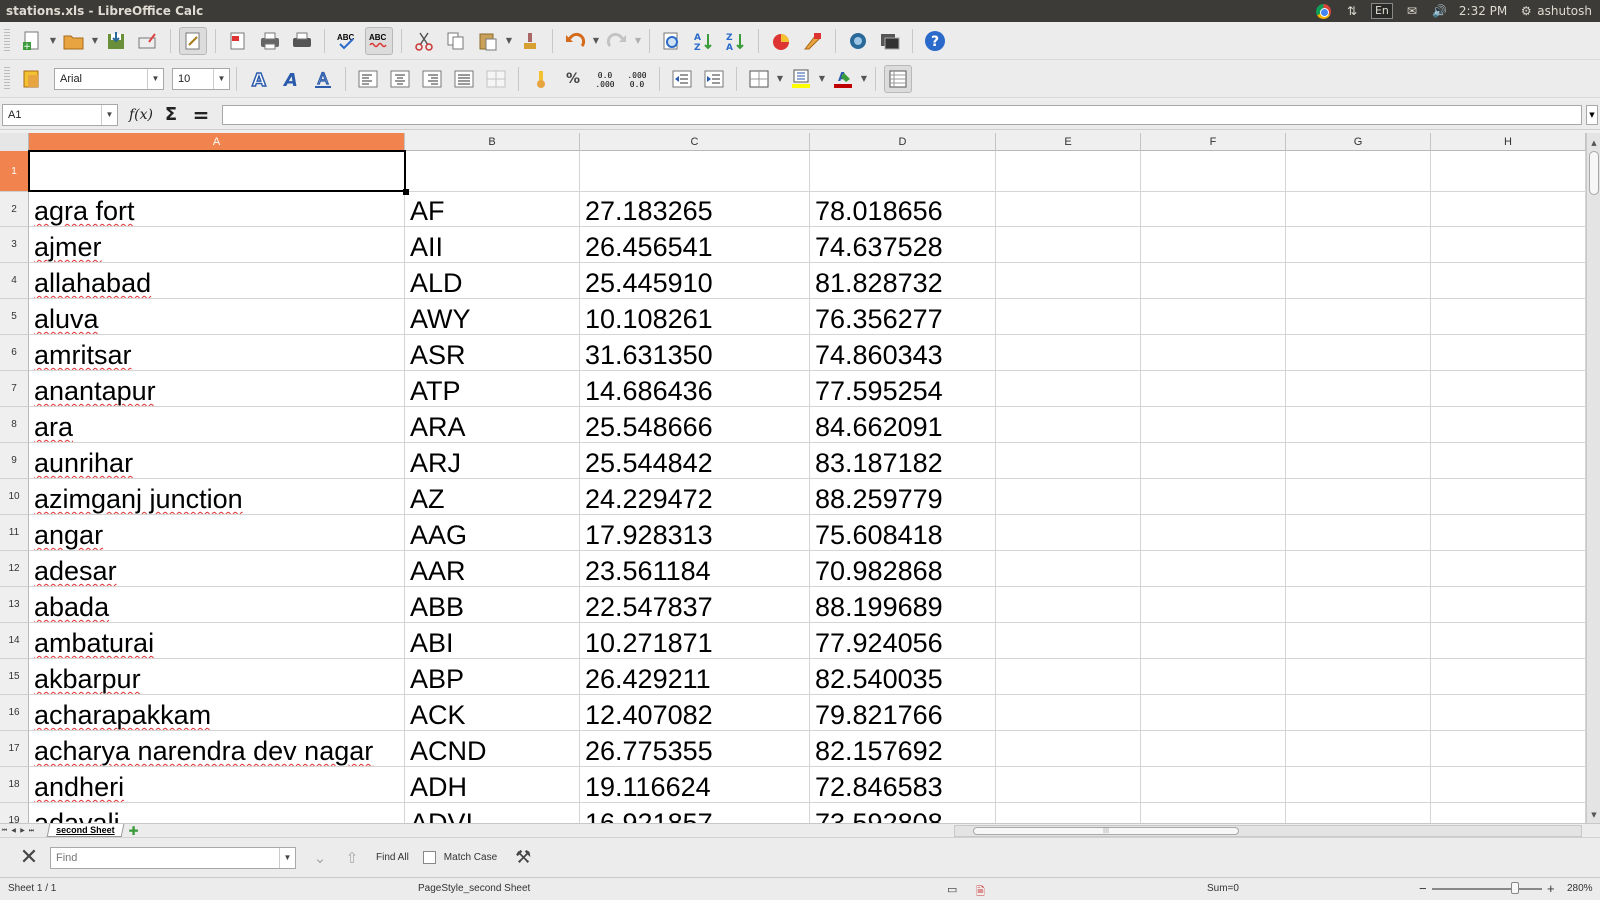 This screenshot has width=1600, height=900. I want to click on cell-b15: ABP, so click(492, 677).